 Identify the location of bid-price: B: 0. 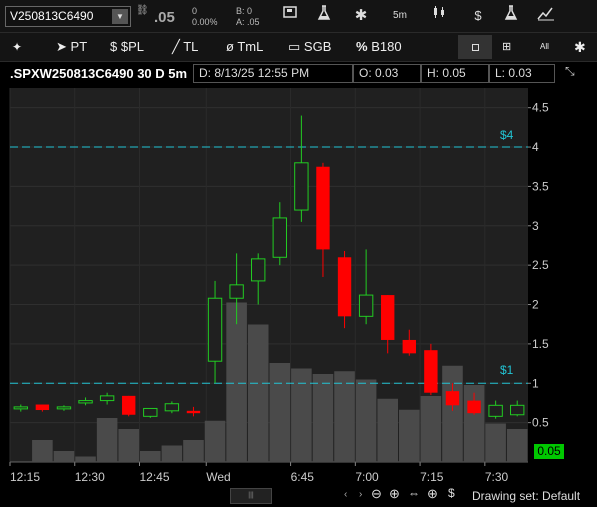
(244, 11).